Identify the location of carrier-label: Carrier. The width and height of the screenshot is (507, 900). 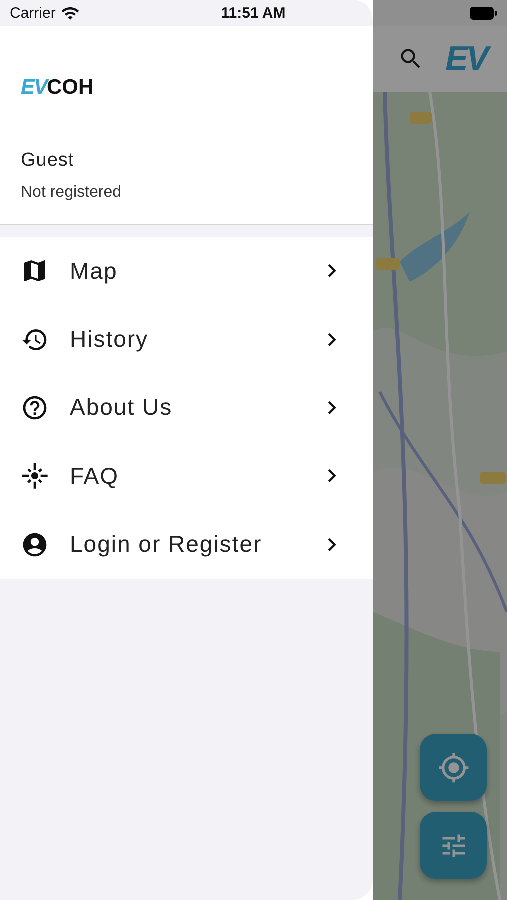
(33, 13).